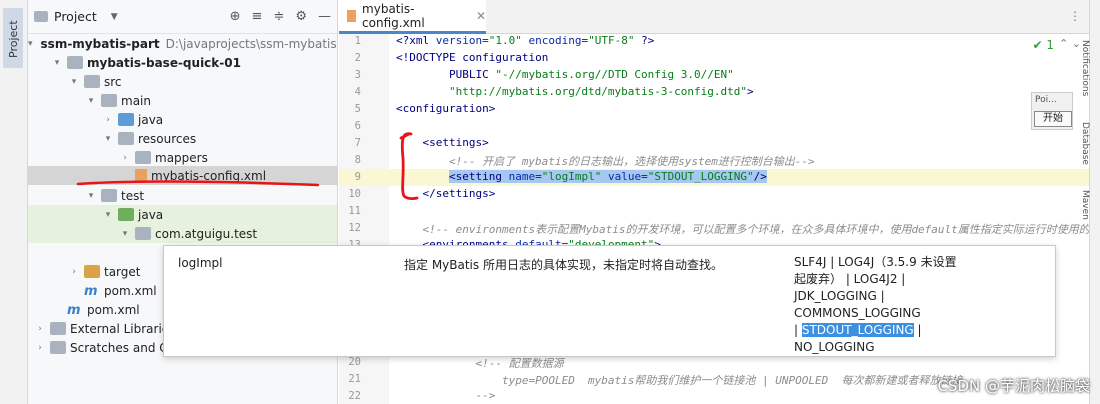 The width and height of the screenshot is (1100, 404). I want to click on tree-item: › java, so click(182, 119).